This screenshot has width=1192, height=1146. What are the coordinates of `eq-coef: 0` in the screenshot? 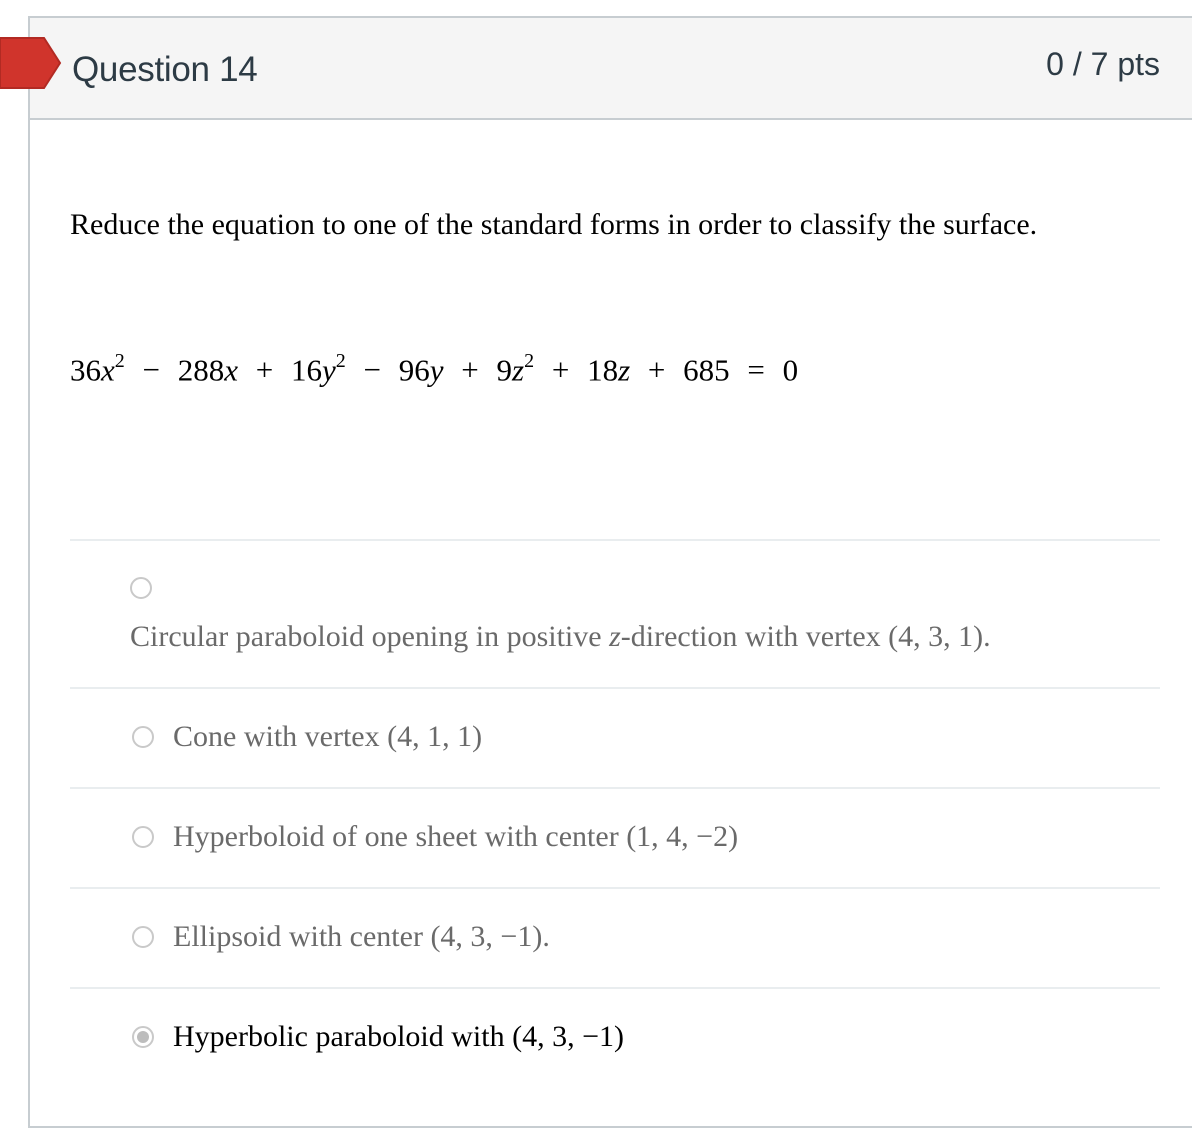 It's located at (790, 370).